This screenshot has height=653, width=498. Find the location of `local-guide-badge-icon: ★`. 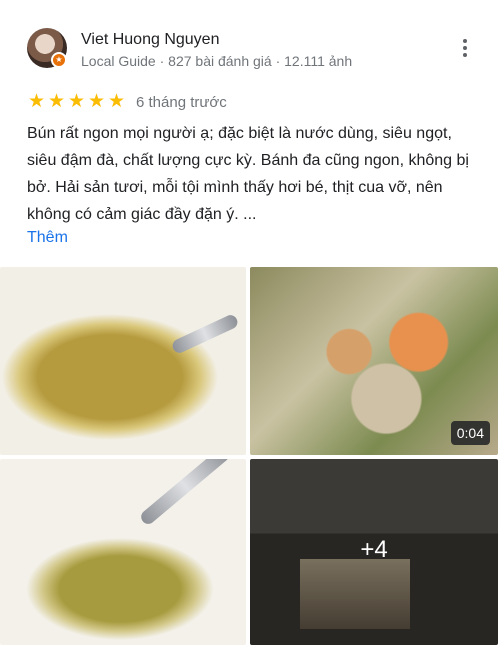

local-guide-badge-icon: ★ is located at coordinates (59, 60).